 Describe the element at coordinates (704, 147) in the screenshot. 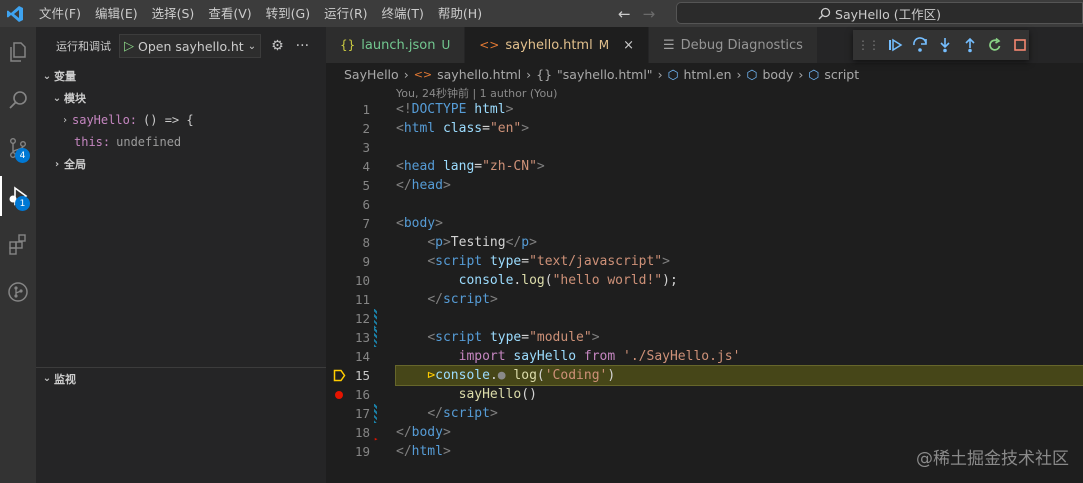

I see `code-line: 3` at that location.